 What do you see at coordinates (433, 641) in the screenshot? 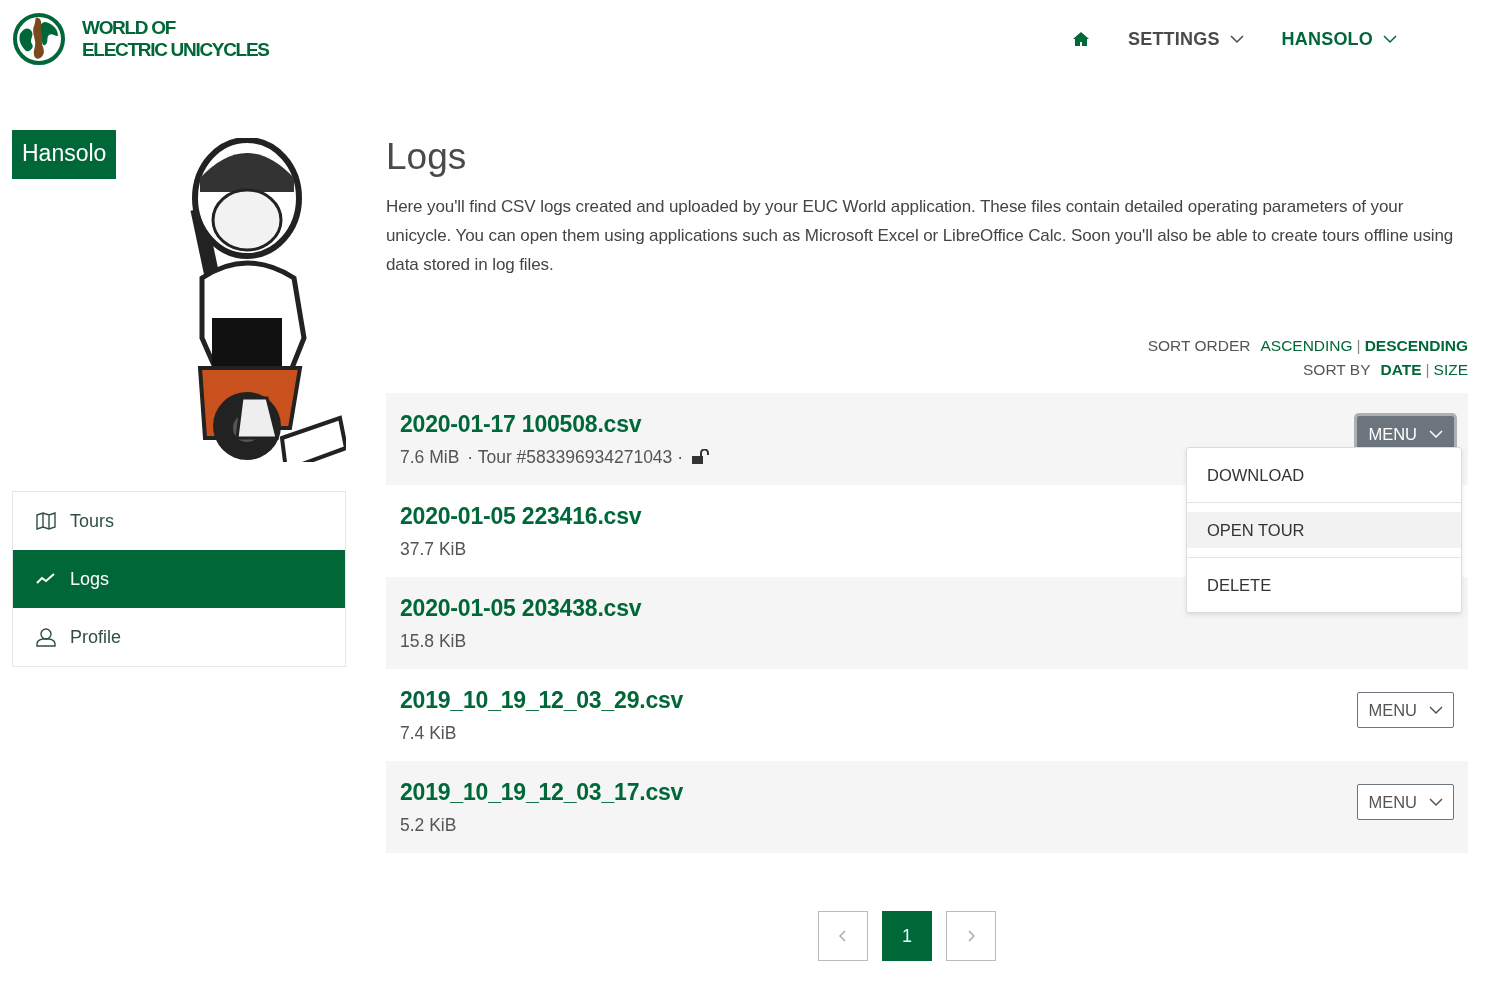
I see `file-size-text: 15.8 KiB` at bounding box center [433, 641].